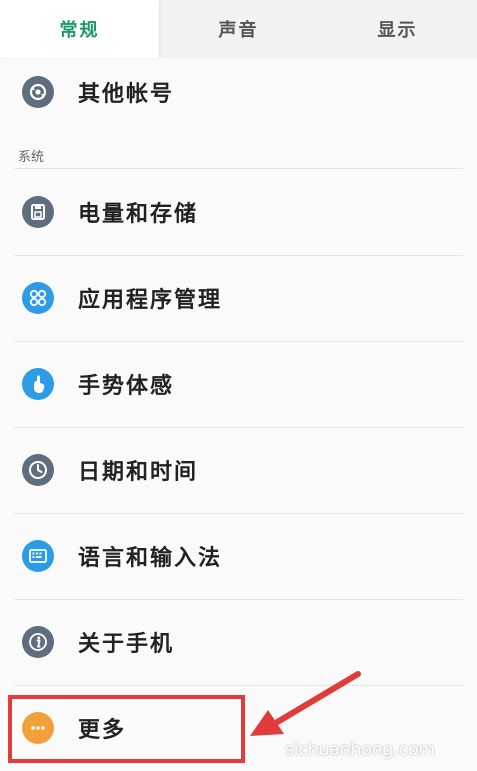  I want to click on item-date-time: 日期和时间, so click(238, 470).